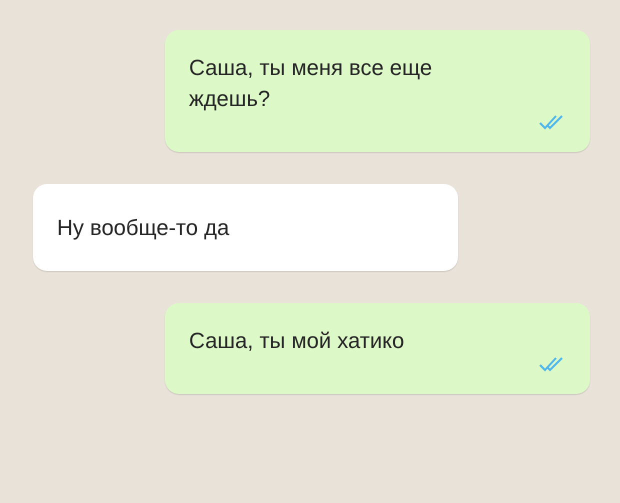 The image size is (620, 503). What do you see at coordinates (297, 341) in the screenshot?
I see `message-text: Саша, ты мой хатико` at bounding box center [297, 341].